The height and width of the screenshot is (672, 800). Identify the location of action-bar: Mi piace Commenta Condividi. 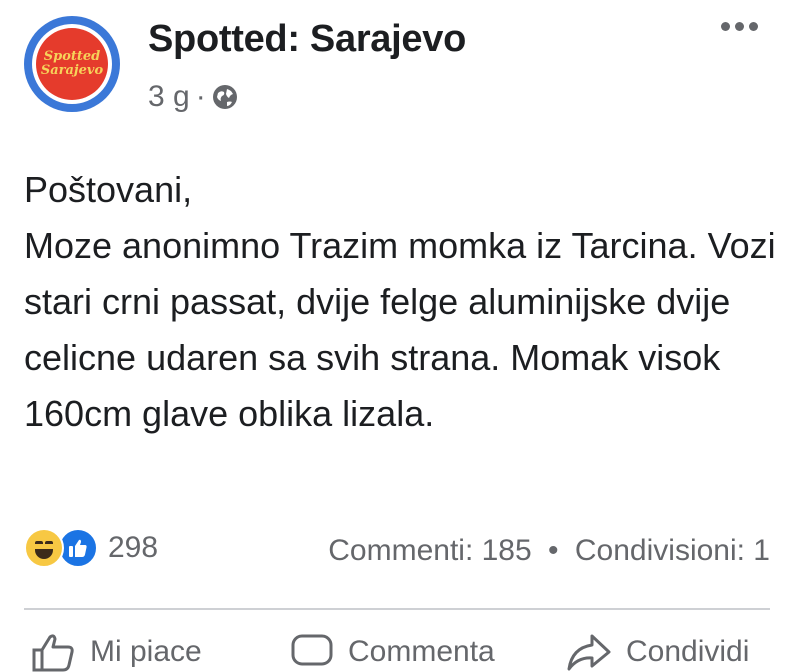
(400, 652).